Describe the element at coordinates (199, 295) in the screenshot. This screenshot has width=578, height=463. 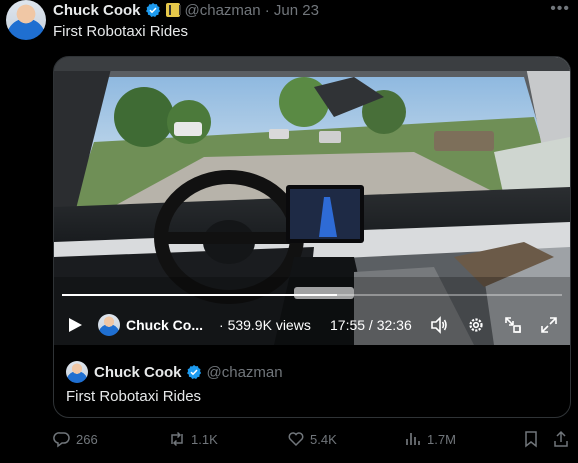
I see `video-progress-fill` at that location.